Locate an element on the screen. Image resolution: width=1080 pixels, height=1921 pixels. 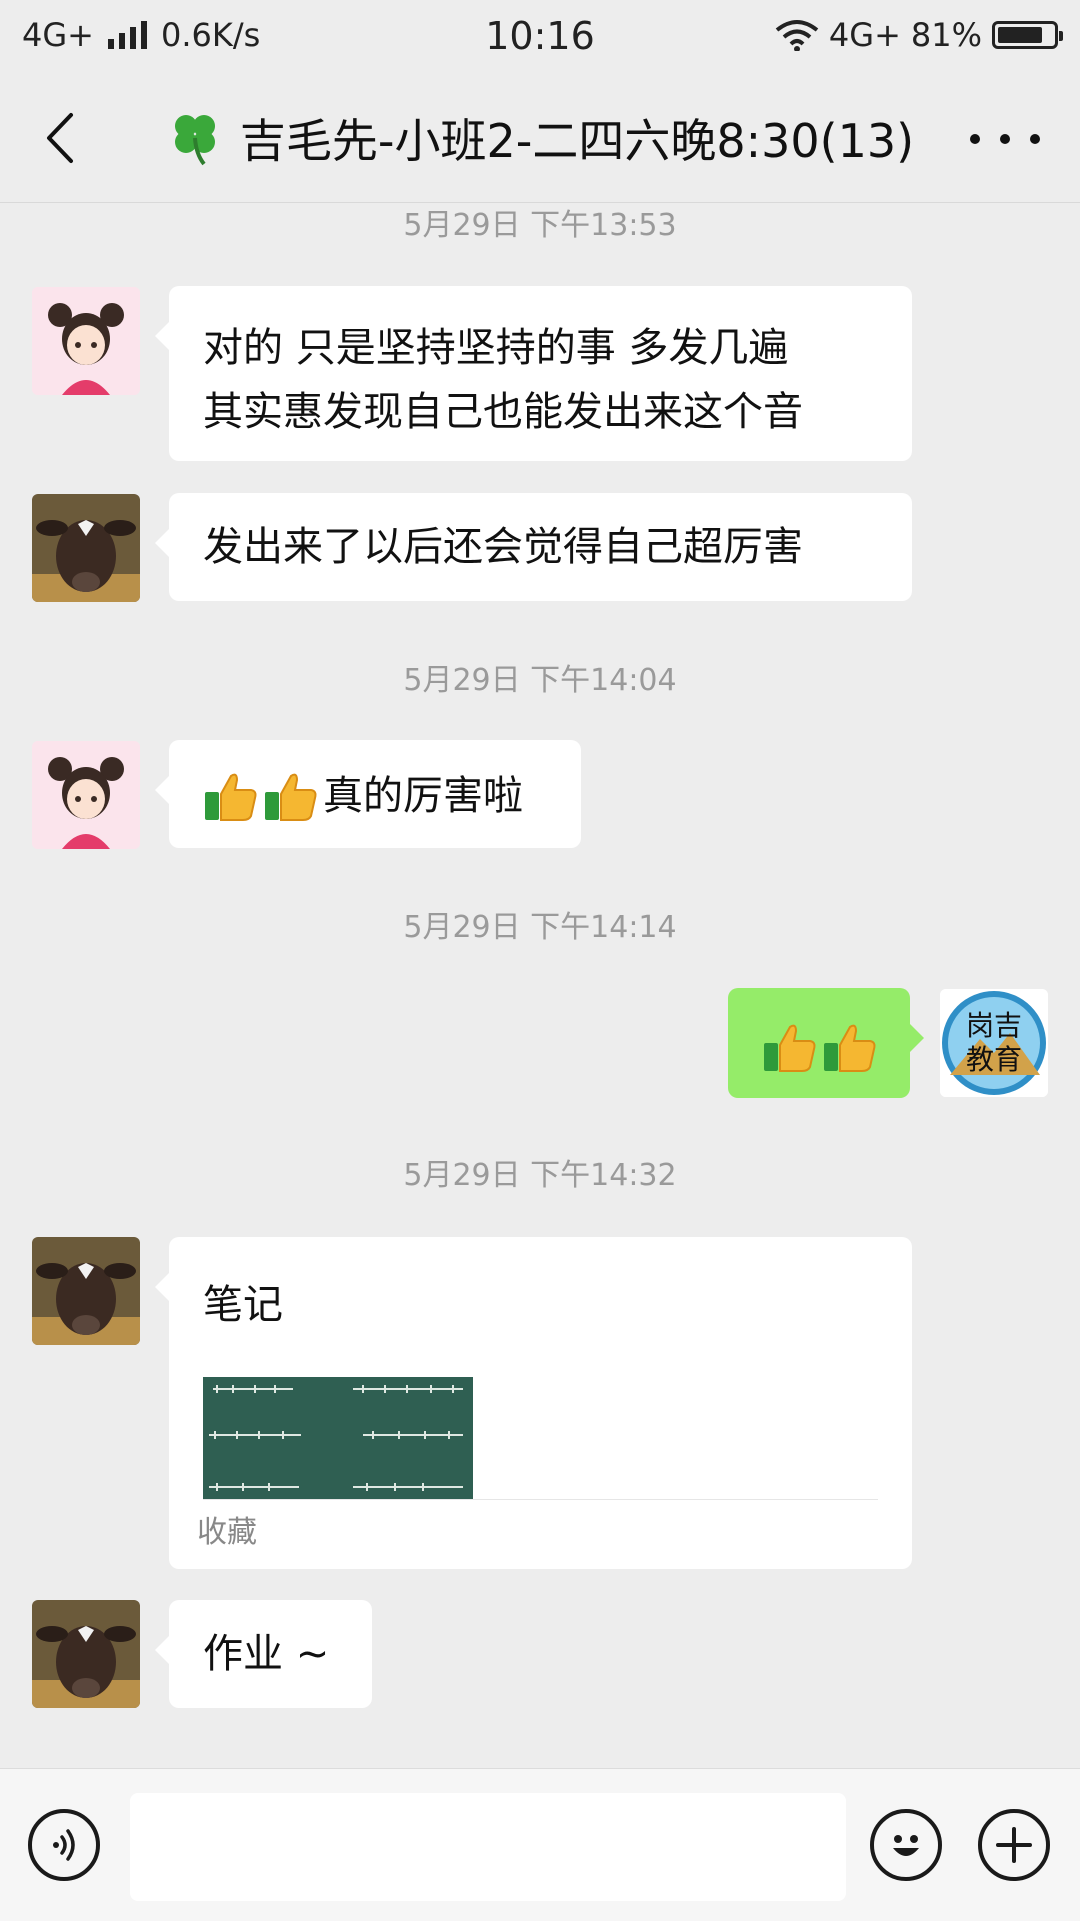
message-text: 发出来了以后还会觉得自己超厉害 is located at coordinates (503, 547).